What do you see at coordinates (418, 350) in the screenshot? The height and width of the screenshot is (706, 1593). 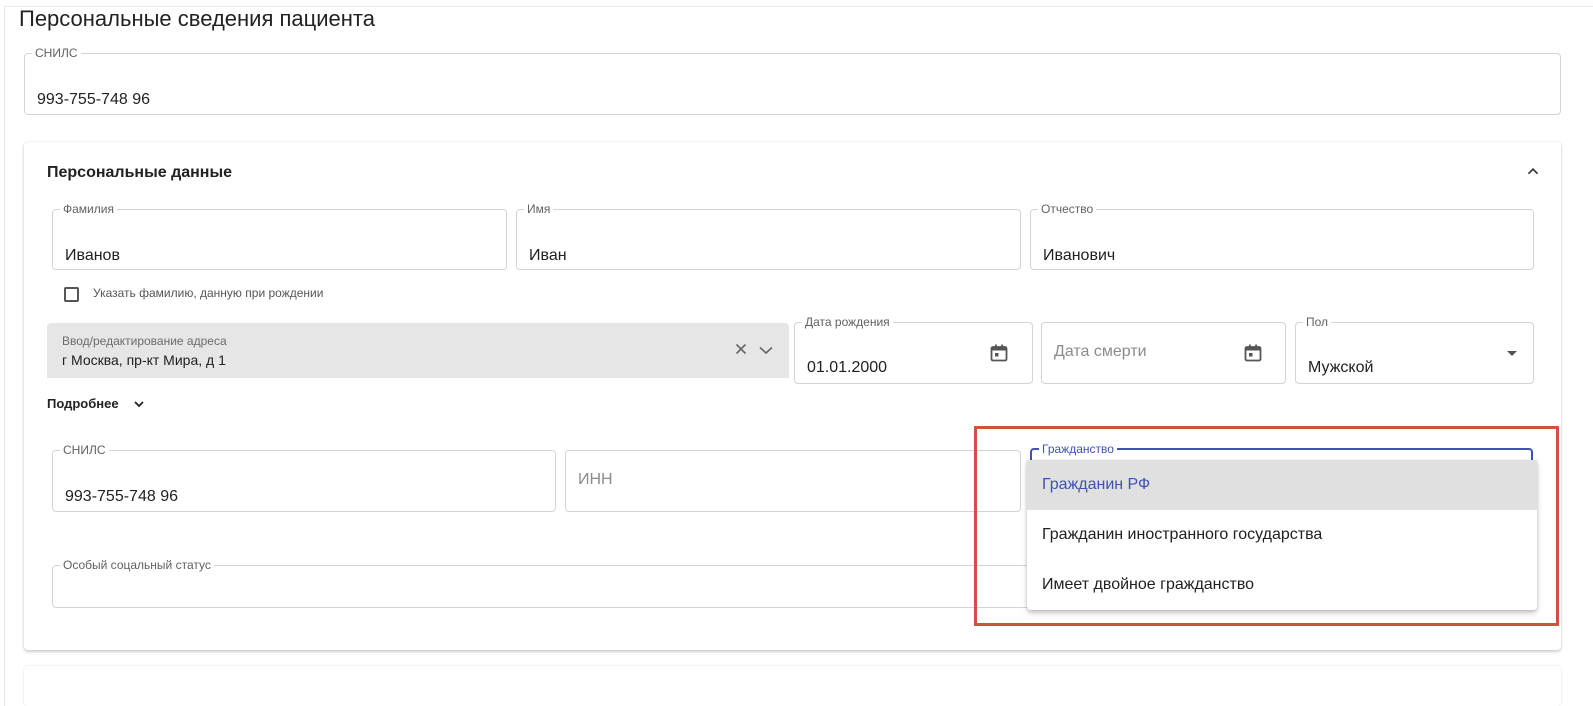 I see `address-input` at bounding box center [418, 350].